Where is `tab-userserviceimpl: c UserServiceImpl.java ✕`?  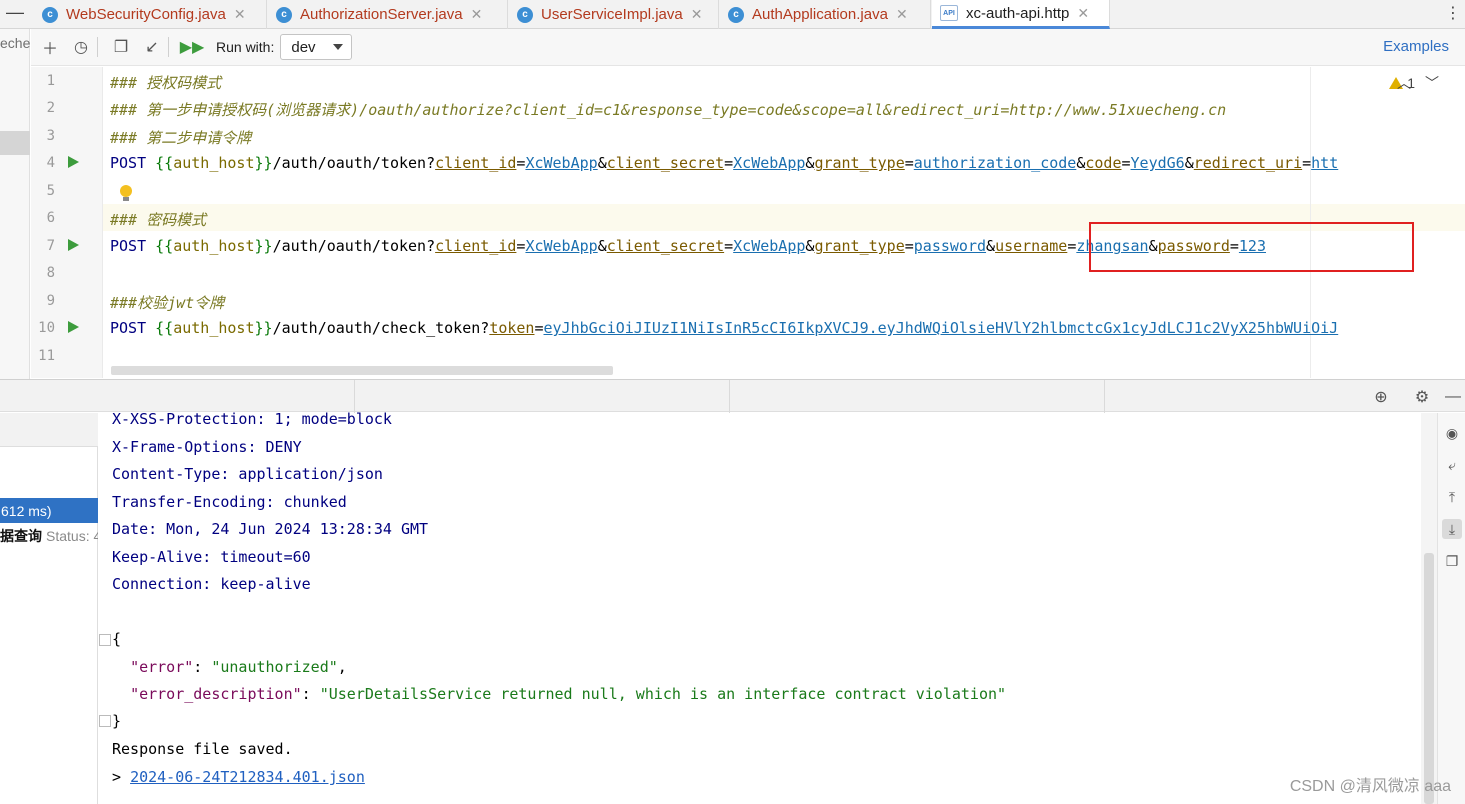 tab-userserviceimpl: c UserServiceImpl.java ✕ is located at coordinates (614, 14).